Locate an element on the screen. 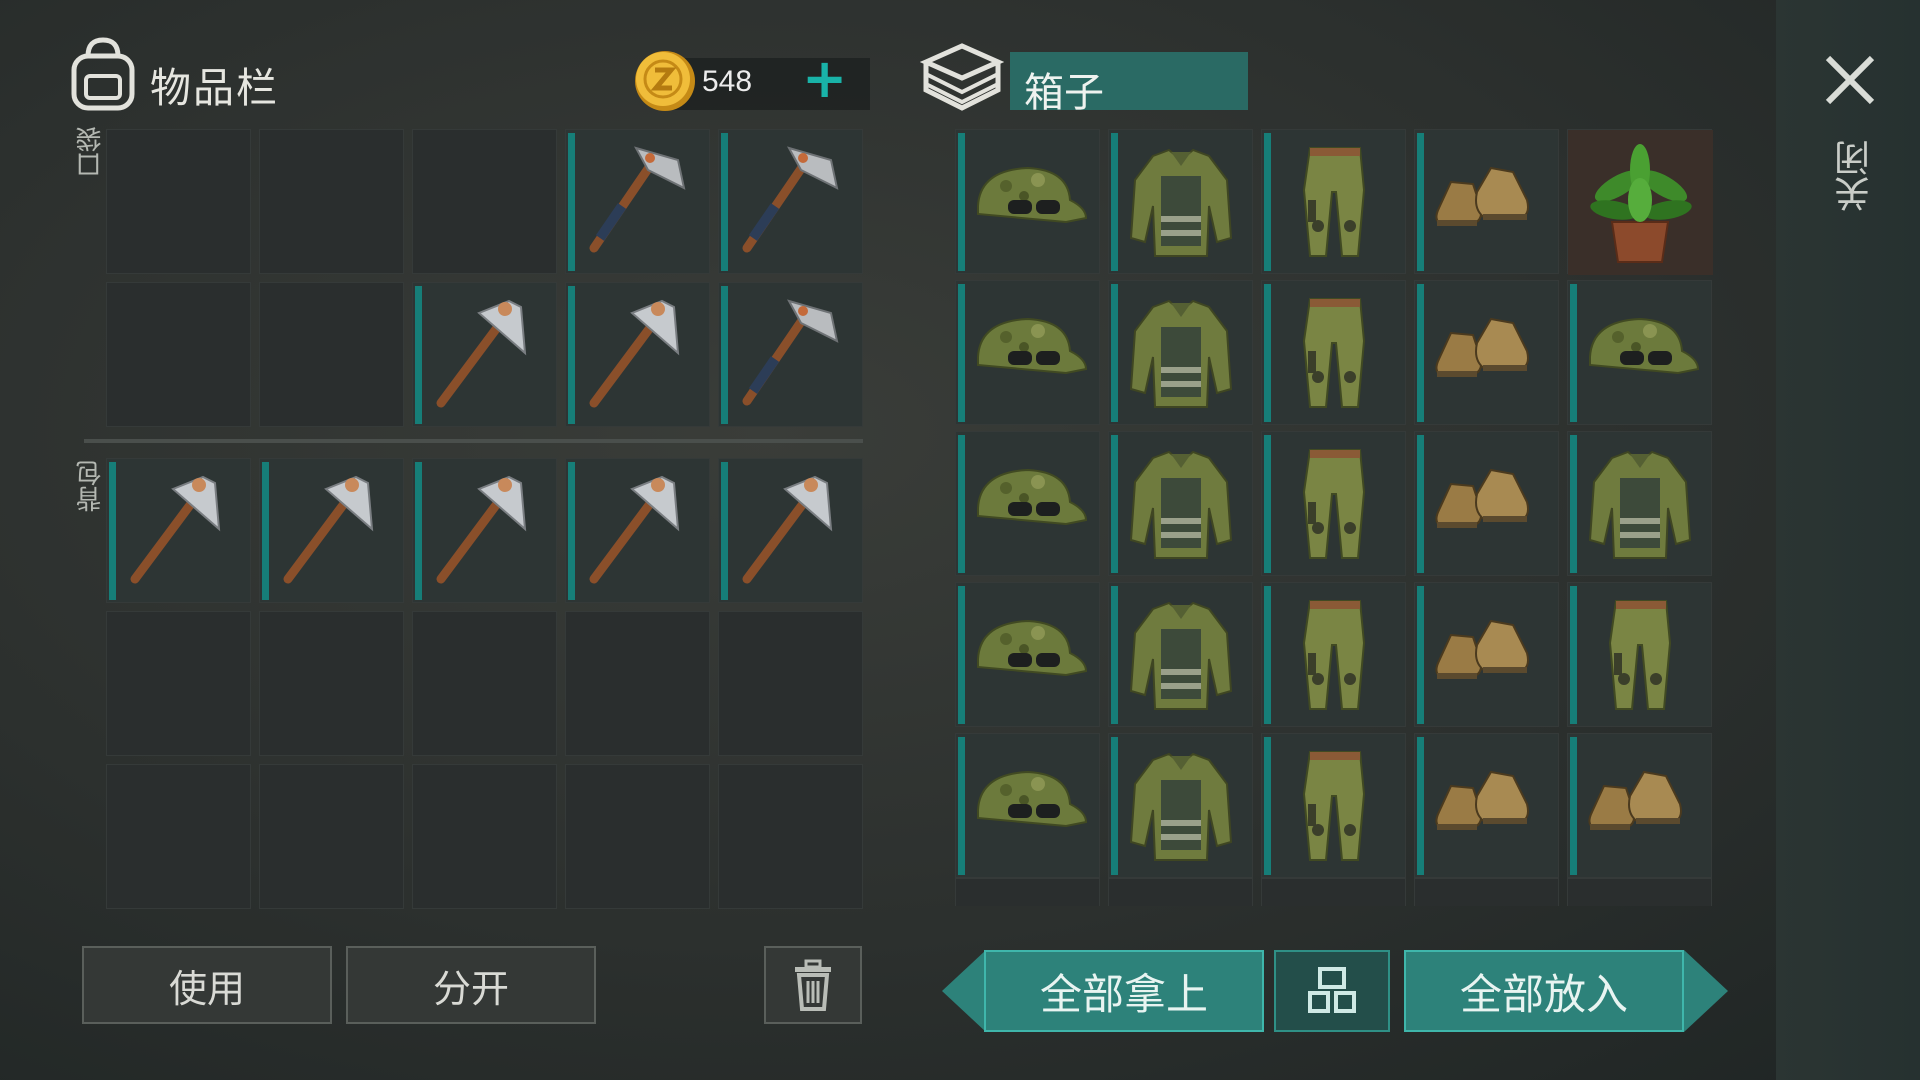 The height and width of the screenshot is (1080, 1920). currency-display: 548 + is located at coordinates (751, 80).